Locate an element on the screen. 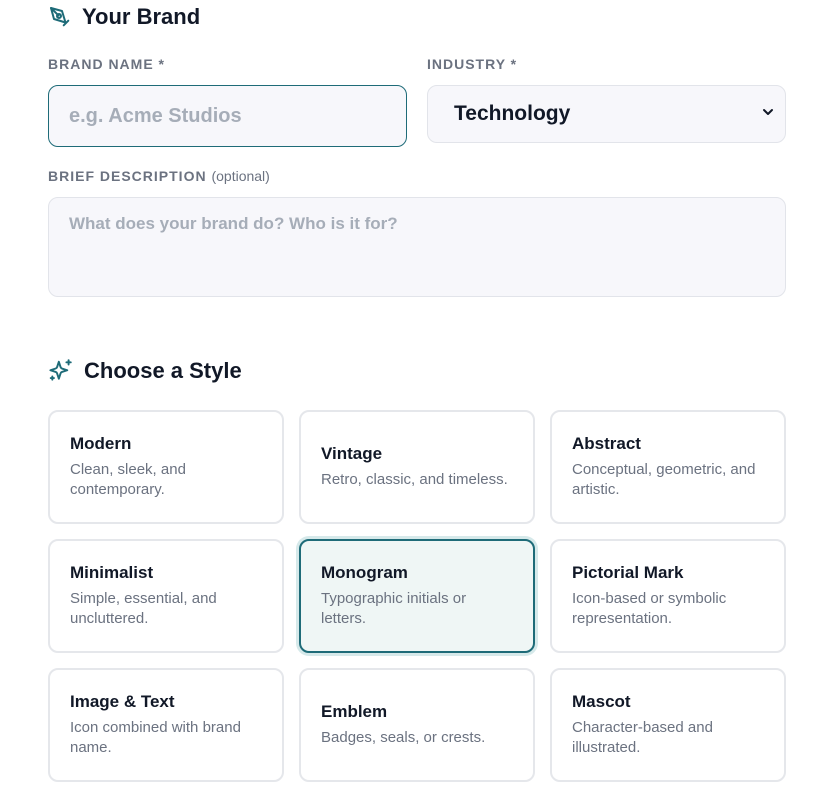 This screenshot has height=797, width=826. style-name: Modern is located at coordinates (101, 443).